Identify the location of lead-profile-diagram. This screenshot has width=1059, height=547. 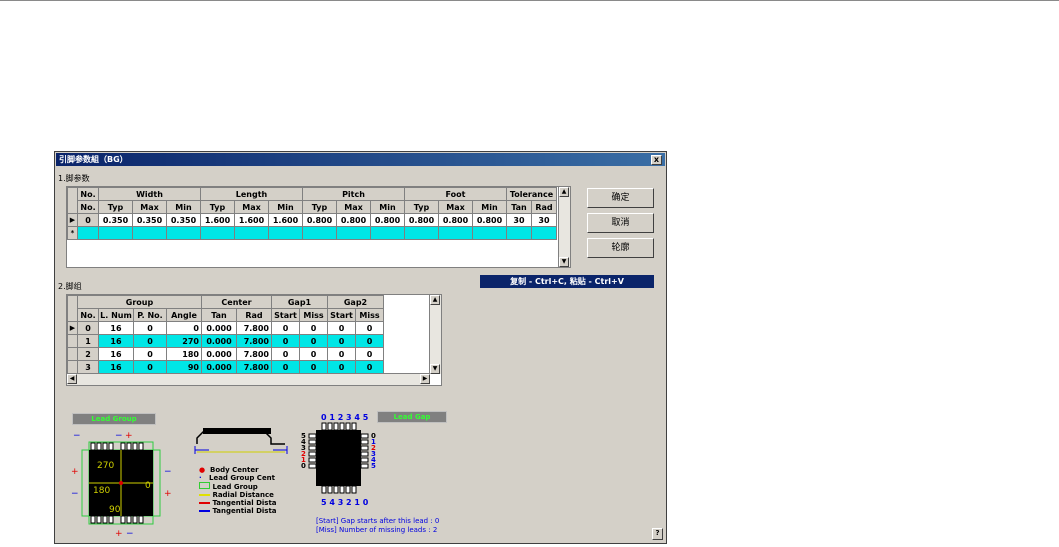
(241, 441).